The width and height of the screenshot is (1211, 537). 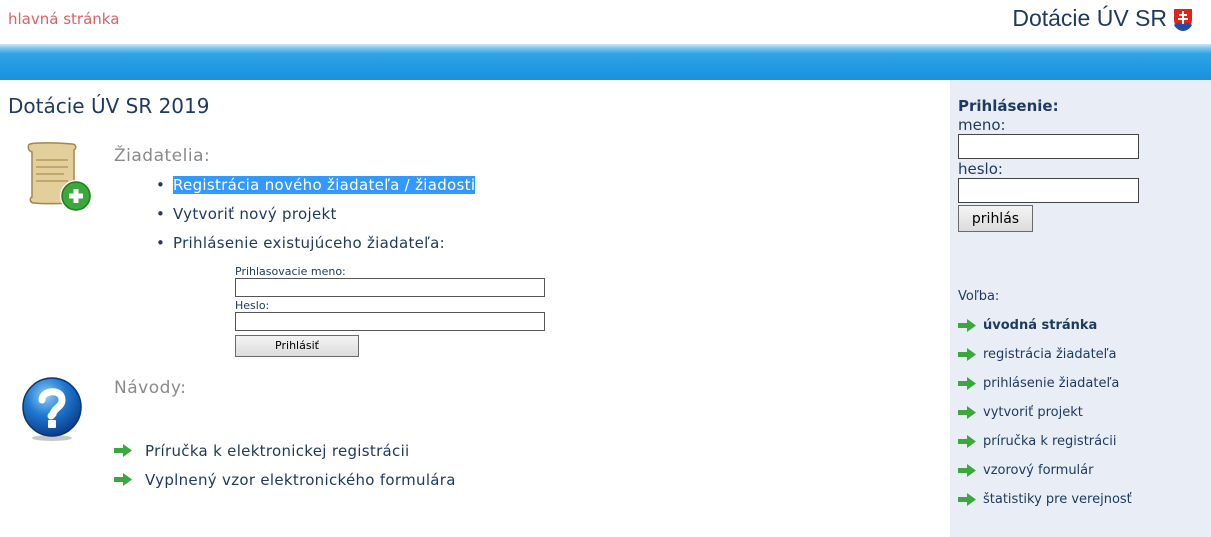 What do you see at coordinates (277, 451) in the screenshot?
I see `guide-manual-link: Príručka k elektronickej registrácii` at bounding box center [277, 451].